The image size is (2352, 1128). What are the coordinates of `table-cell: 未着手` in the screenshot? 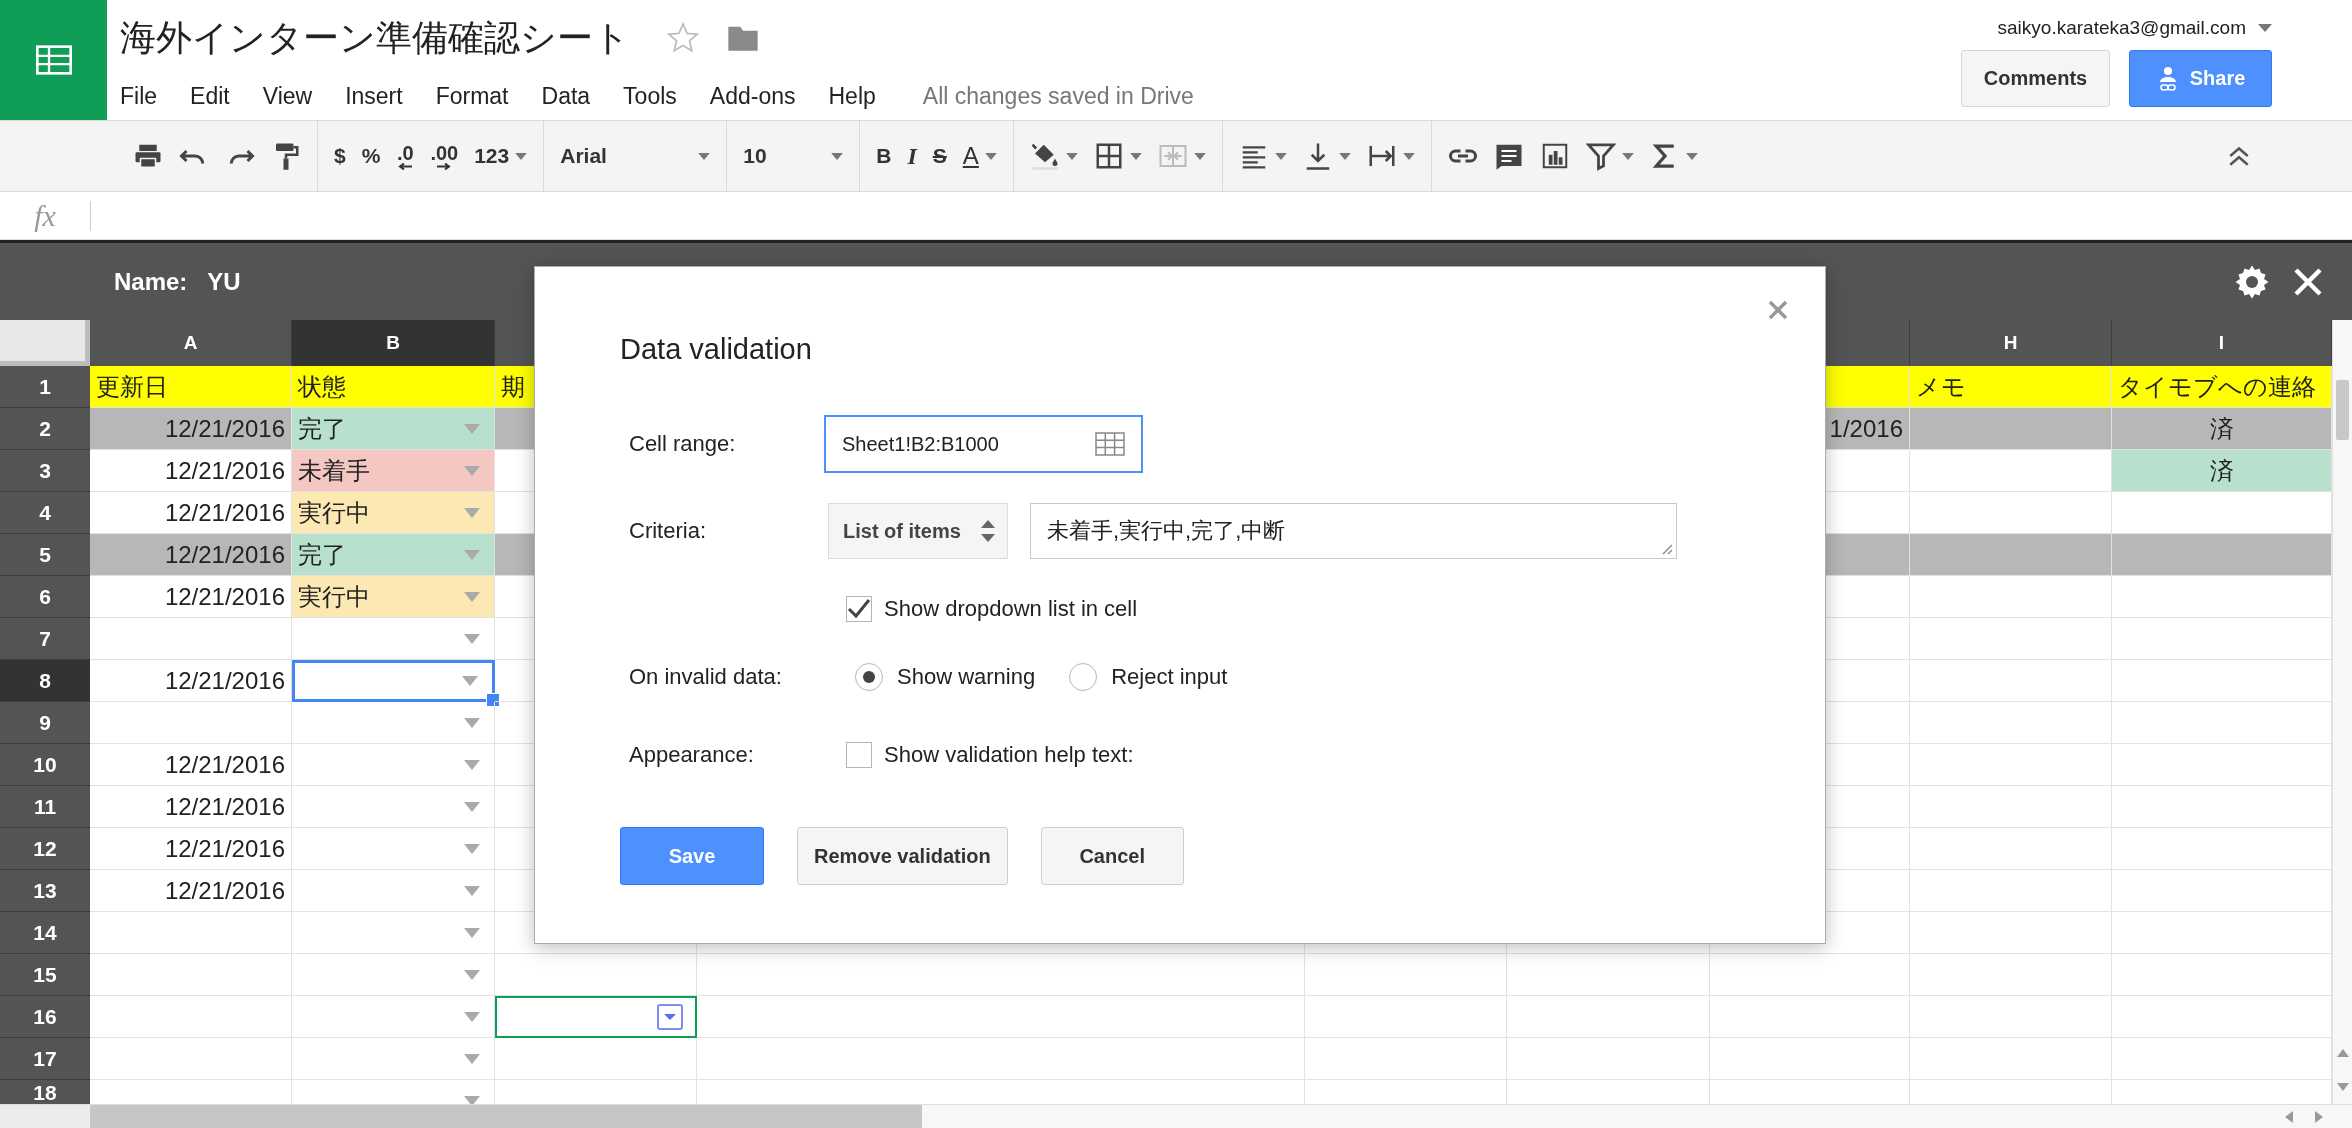 It's located at (393, 471).